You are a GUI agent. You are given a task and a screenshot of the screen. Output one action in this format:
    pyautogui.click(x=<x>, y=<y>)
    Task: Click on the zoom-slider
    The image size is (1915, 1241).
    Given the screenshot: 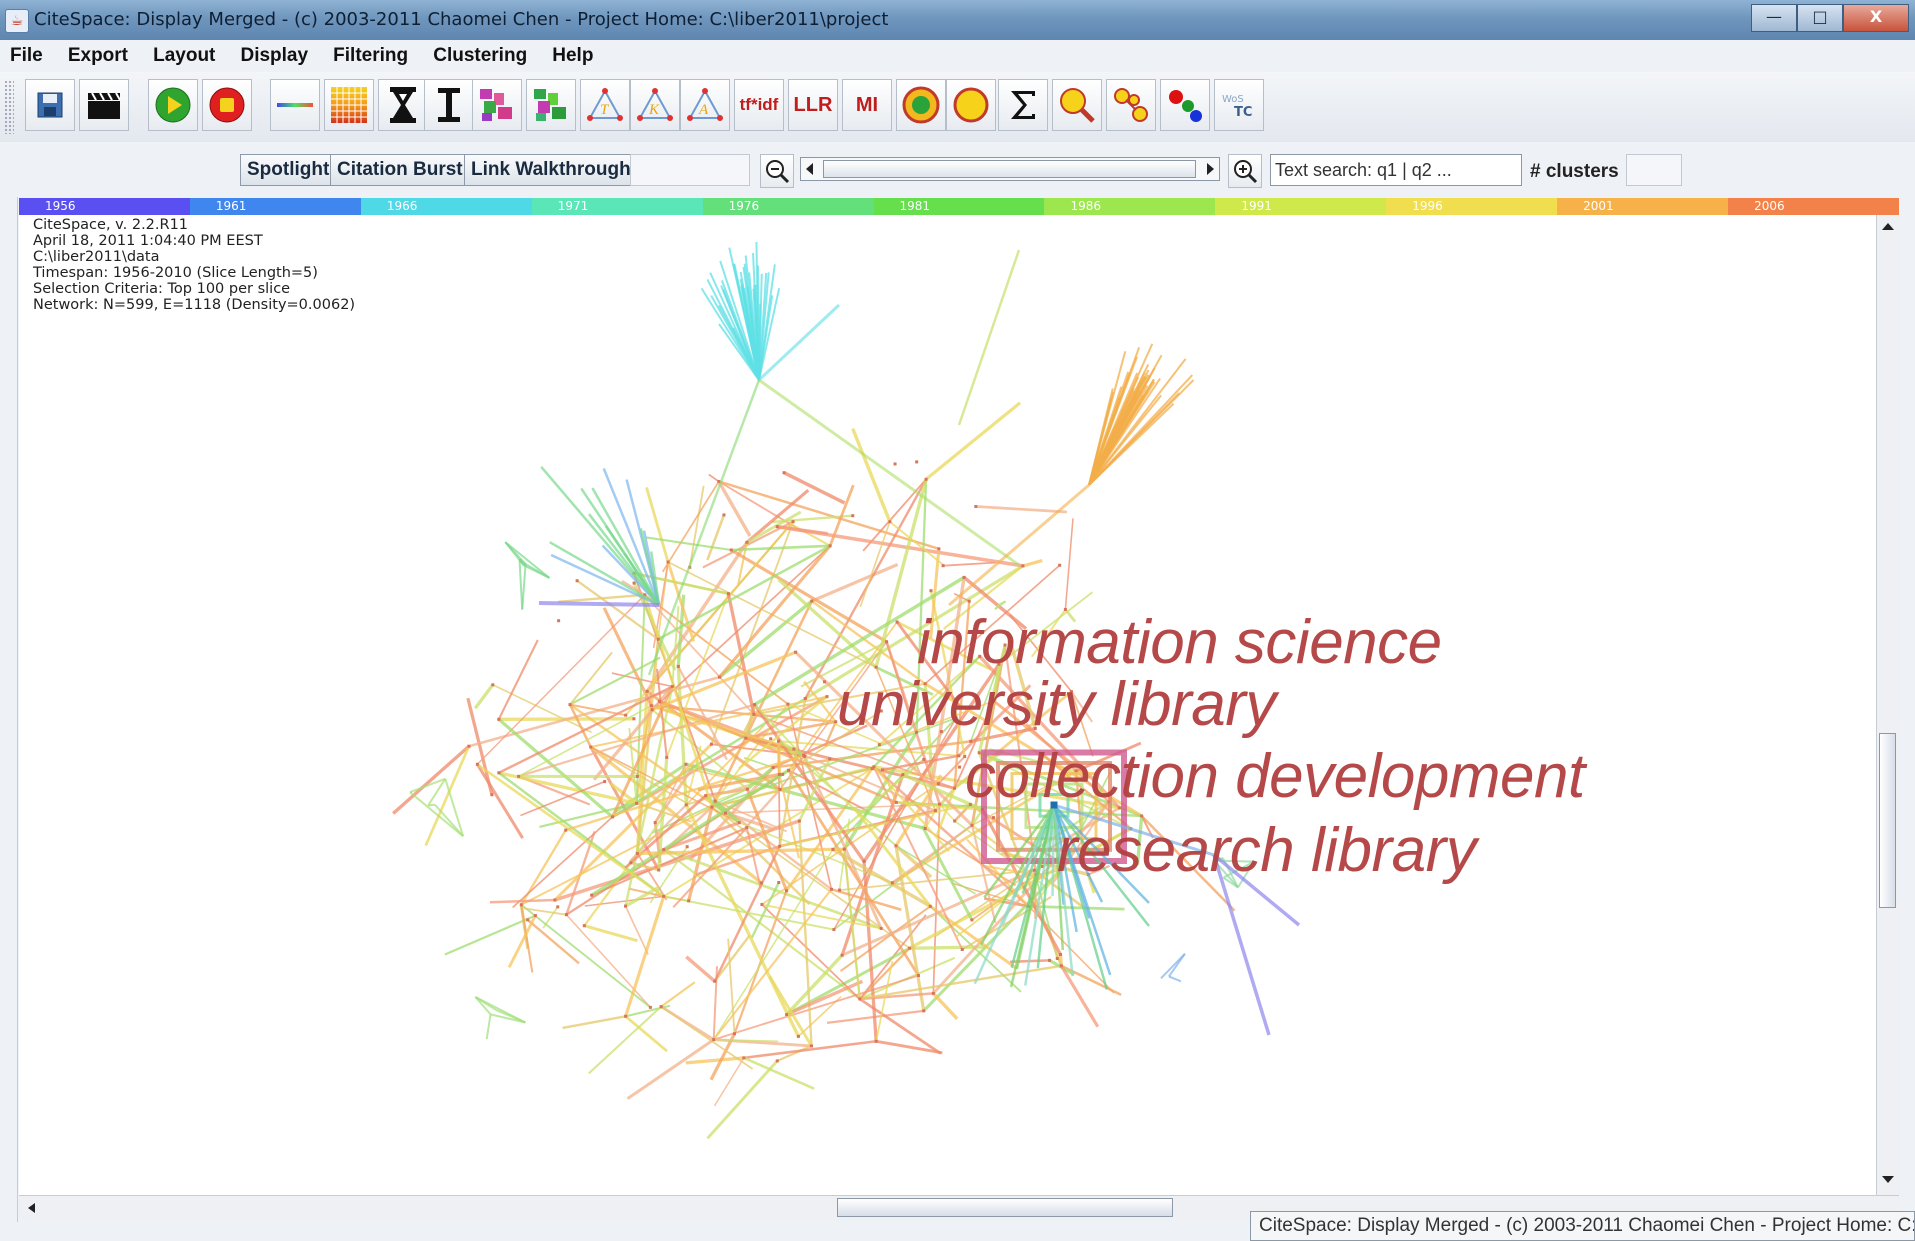 What is the action you would take?
    pyautogui.click(x=1010, y=169)
    